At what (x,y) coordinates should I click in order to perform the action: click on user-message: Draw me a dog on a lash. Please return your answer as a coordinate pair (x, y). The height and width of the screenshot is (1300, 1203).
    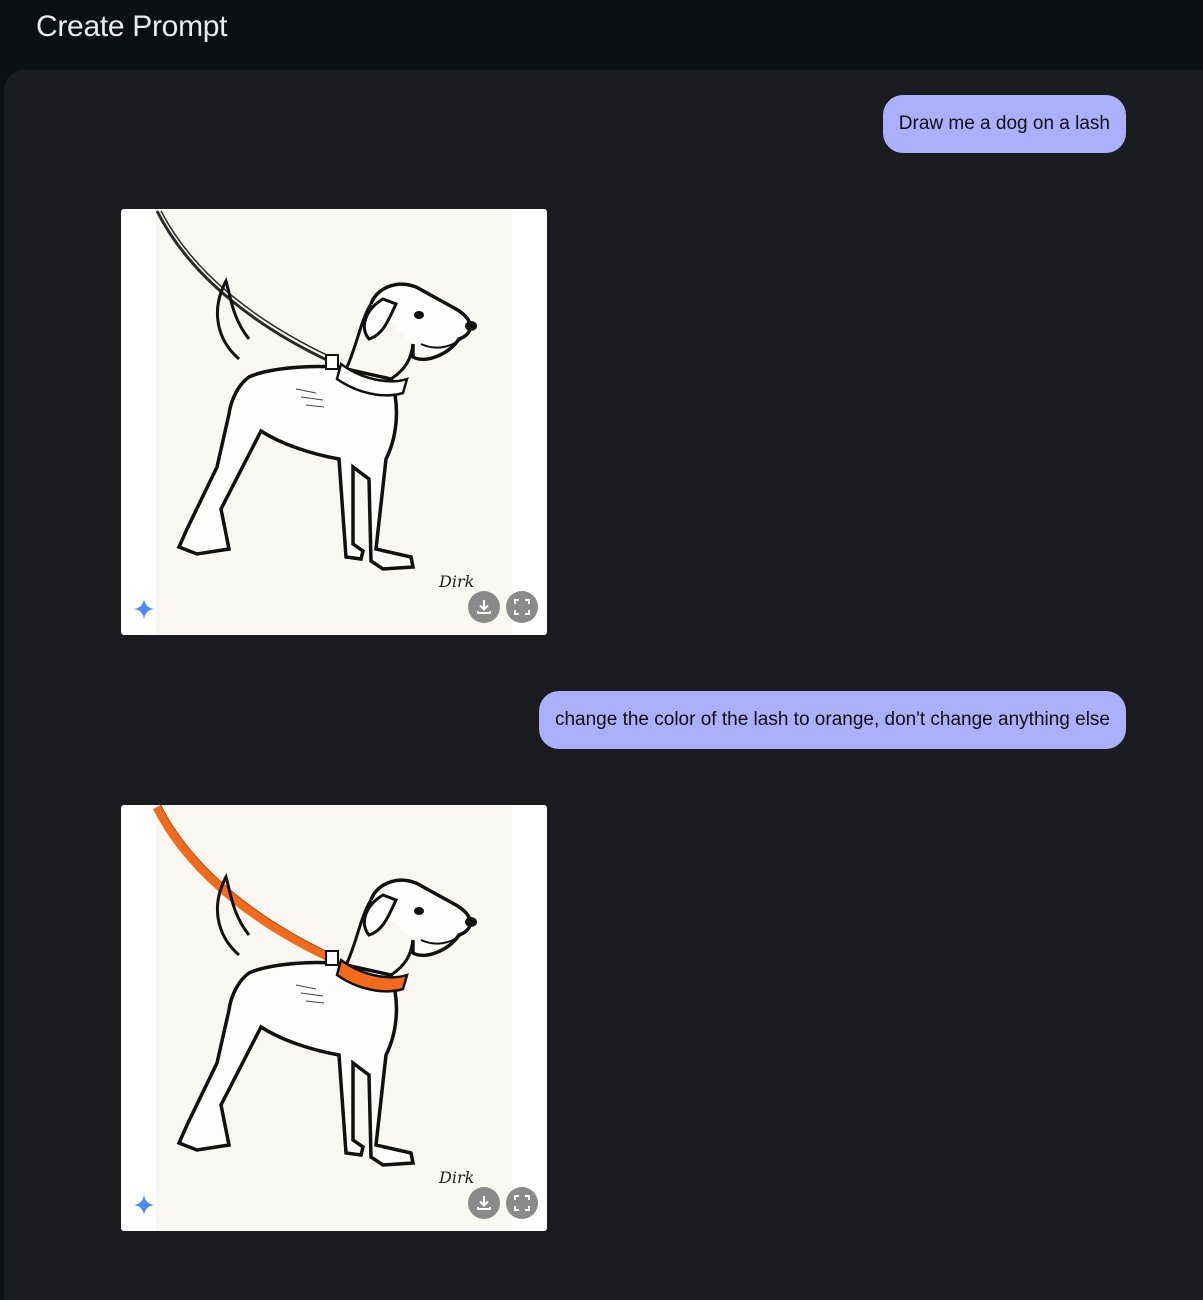
    Looking at the image, I should click on (1004, 124).